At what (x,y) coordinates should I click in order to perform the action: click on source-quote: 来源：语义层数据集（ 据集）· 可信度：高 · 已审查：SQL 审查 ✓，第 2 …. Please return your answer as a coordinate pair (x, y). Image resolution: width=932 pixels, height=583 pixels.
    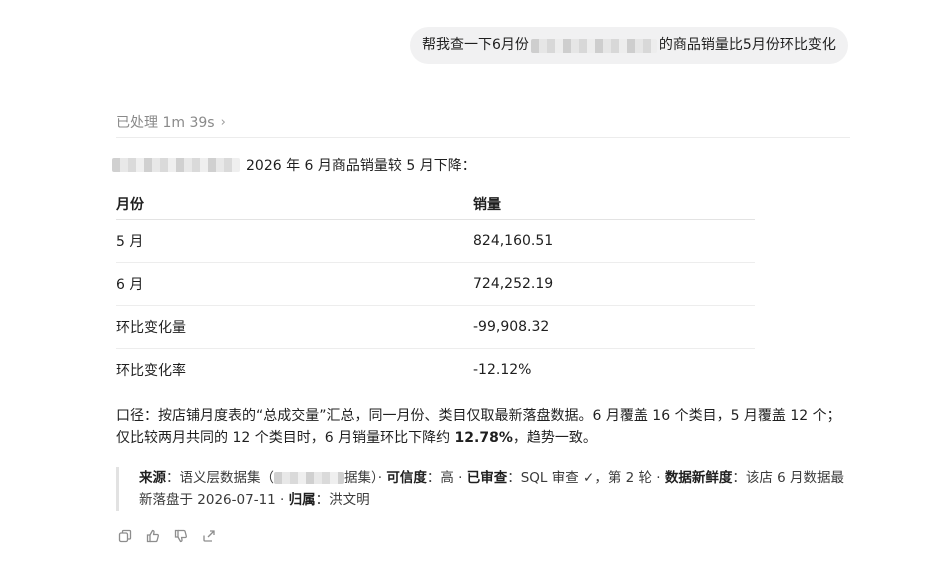
    Looking at the image, I should click on (483, 489).